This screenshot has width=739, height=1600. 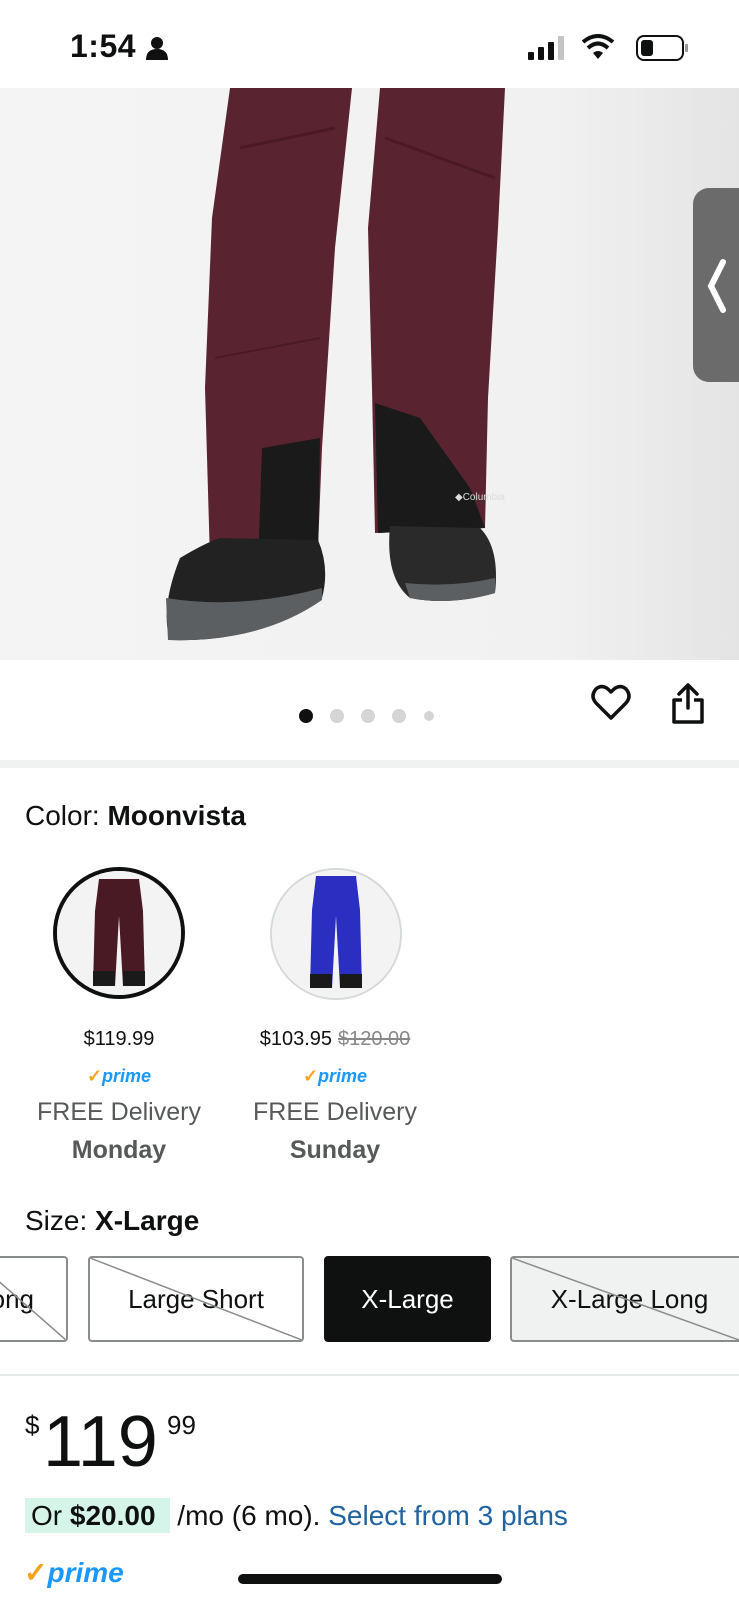 I want to click on chevron-left-icon, so click(x=716, y=286).